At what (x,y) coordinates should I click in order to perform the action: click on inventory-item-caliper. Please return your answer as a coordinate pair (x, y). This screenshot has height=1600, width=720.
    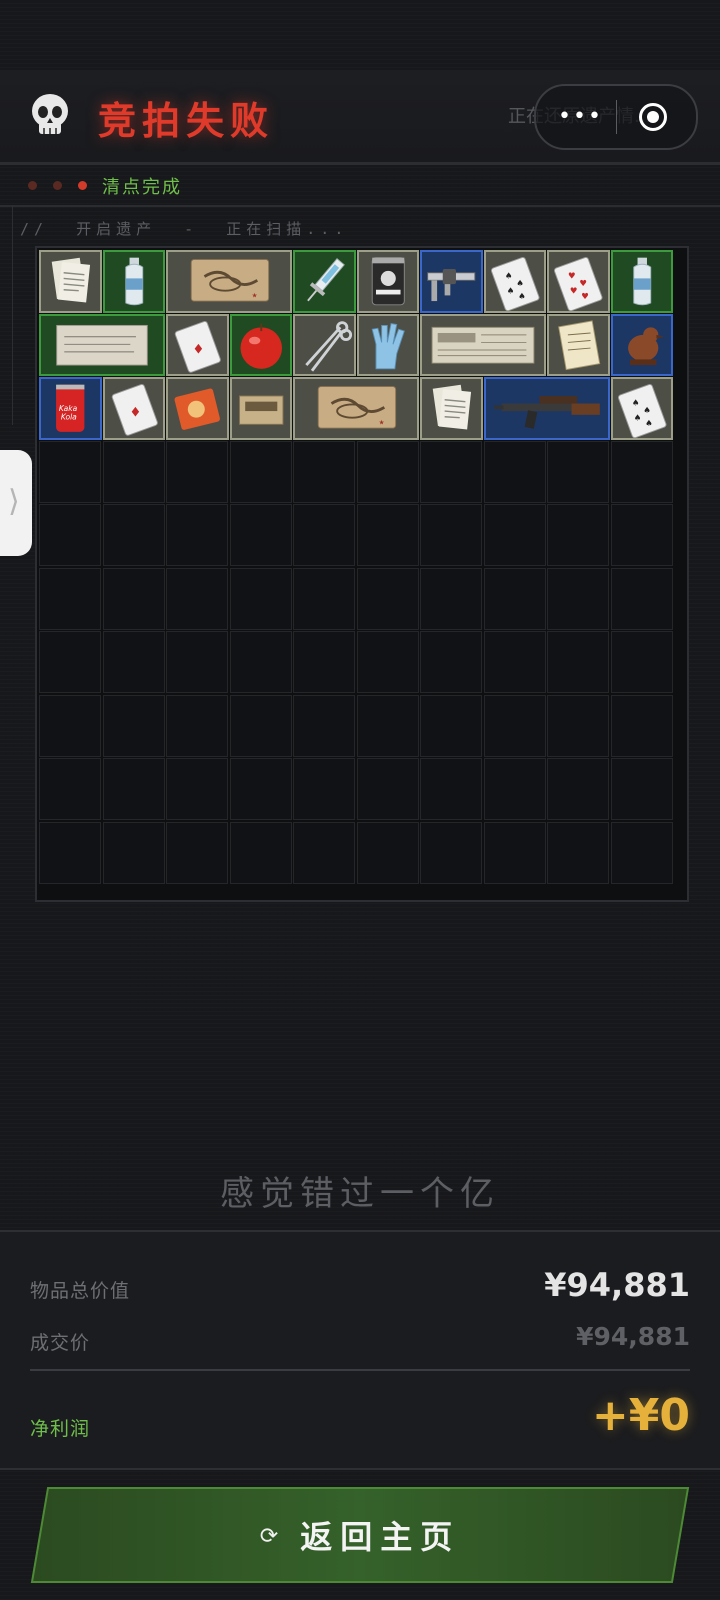
    Looking at the image, I should click on (451, 281).